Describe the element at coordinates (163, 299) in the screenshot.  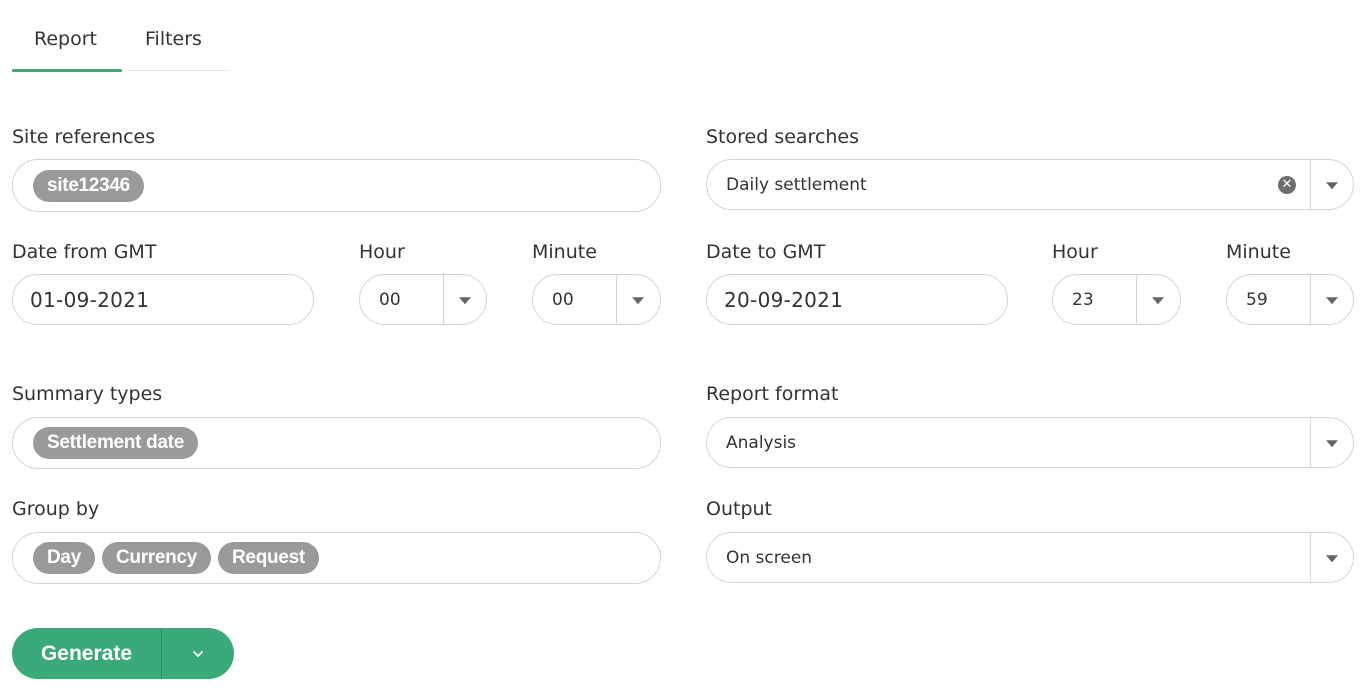
I see `date-from-input: 01-09-2021` at that location.